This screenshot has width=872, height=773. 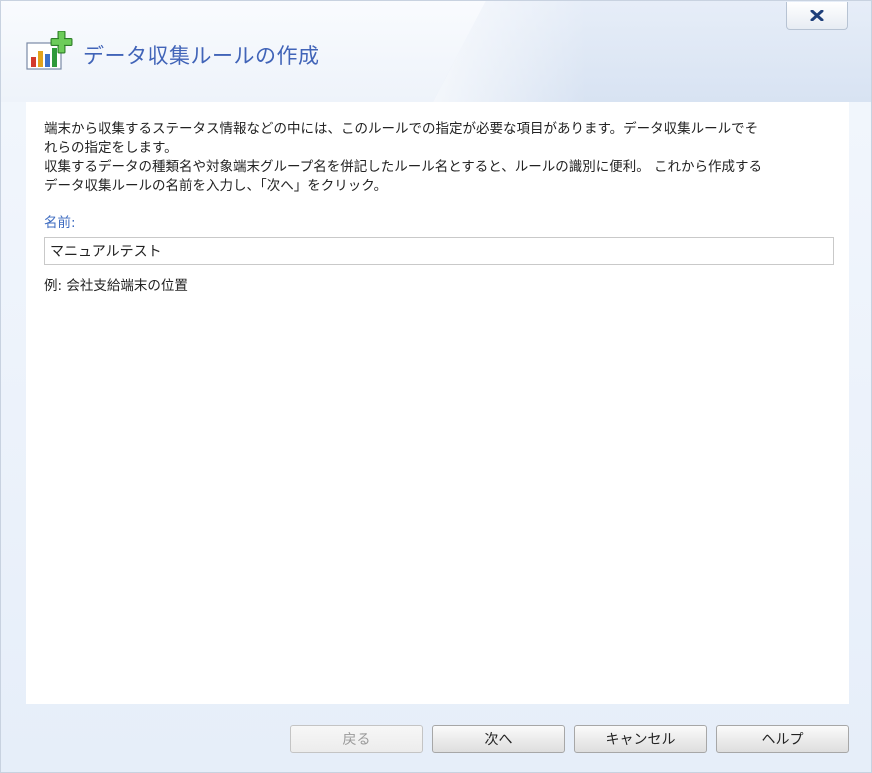 What do you see at coordinates (201, 56) in the screenshot?
I see `dialog-title: データ収集ルールの作成` at bounding box center [201, 56].